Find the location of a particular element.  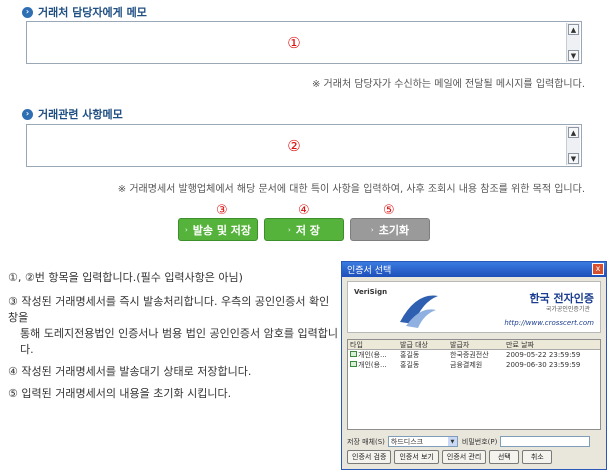

transaction-memo-title: › 거래관련 사항메모 is located at coordinates (72, 114).